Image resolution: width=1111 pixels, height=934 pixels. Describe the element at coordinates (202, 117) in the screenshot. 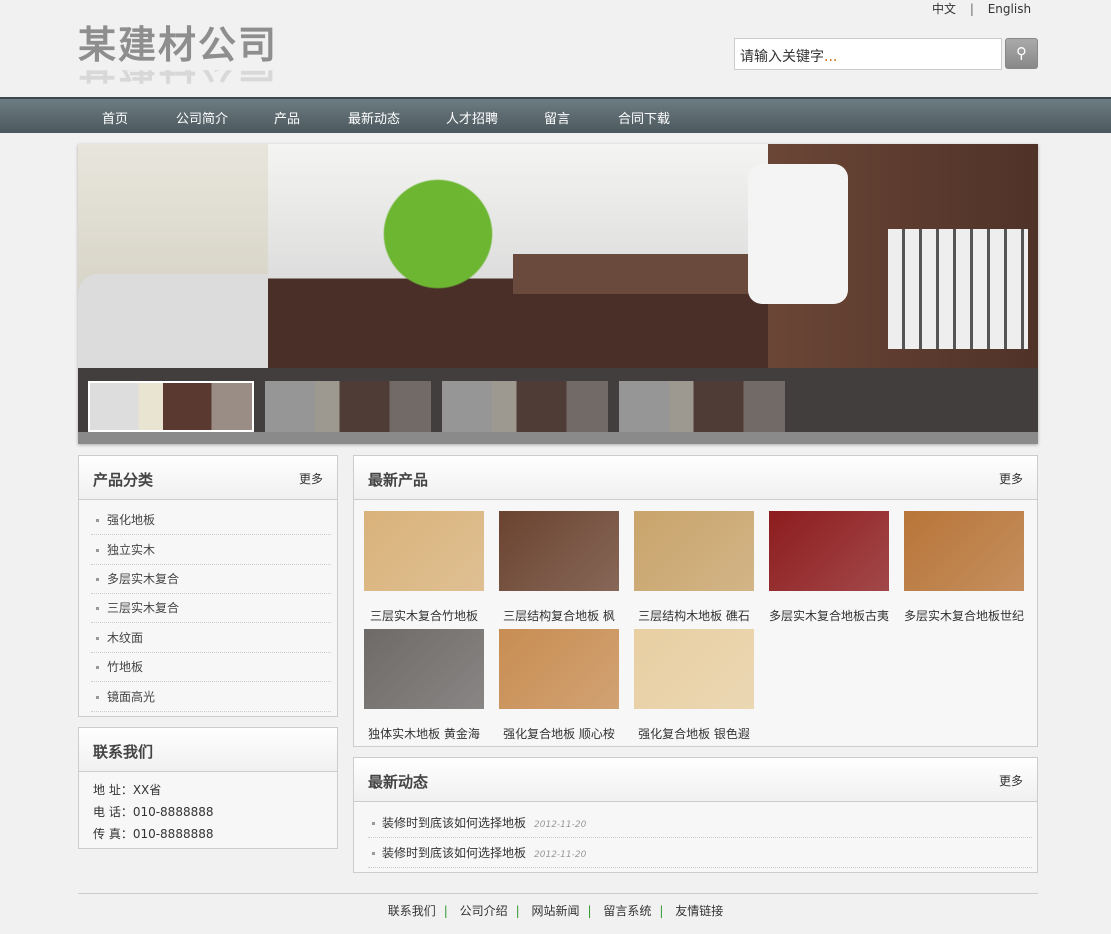

I see `nav-about: 公司简介` at that location.